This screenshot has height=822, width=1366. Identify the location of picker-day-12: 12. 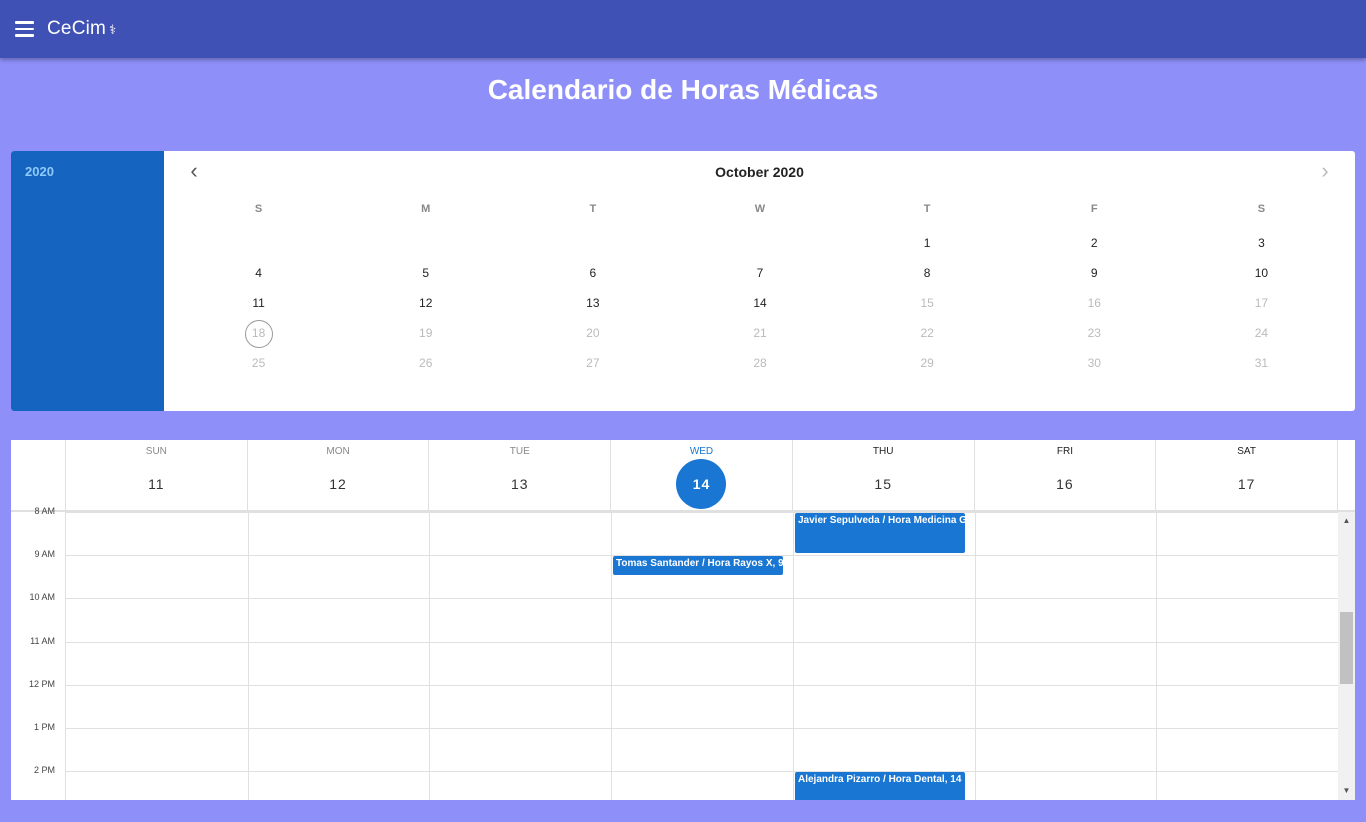
(425, 304).